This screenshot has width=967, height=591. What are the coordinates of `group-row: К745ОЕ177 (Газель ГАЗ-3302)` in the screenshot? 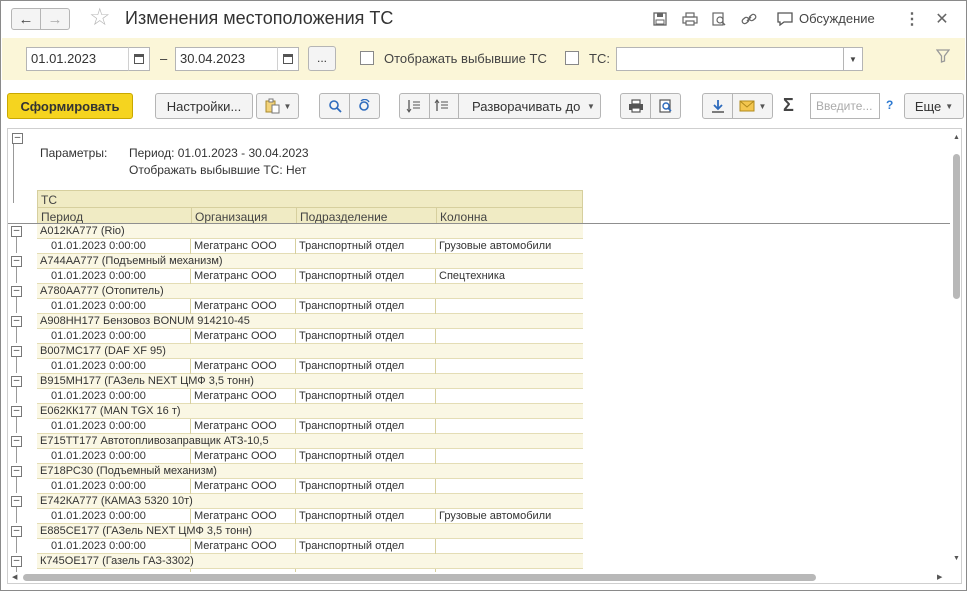 It's located at (310, 561).